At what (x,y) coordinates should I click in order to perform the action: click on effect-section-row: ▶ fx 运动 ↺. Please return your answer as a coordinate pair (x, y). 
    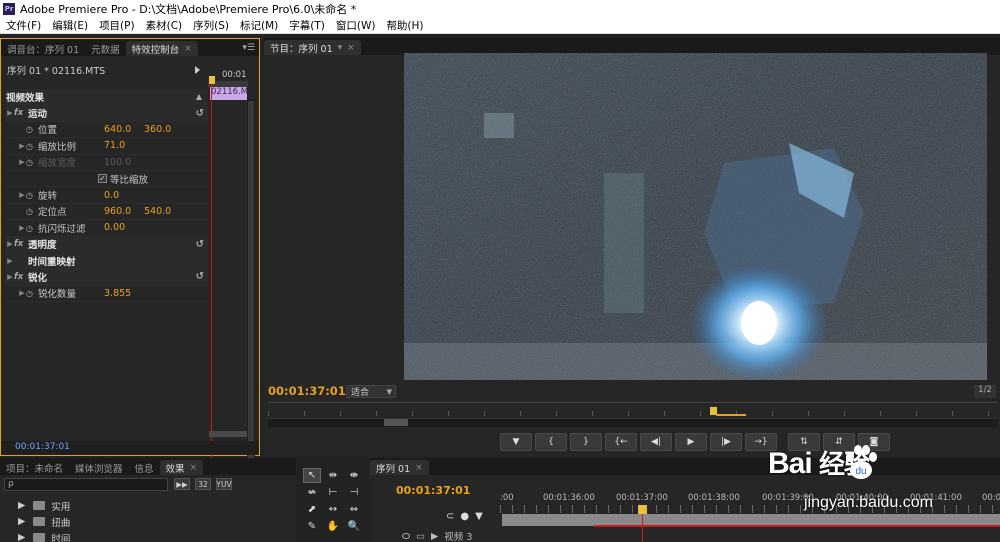
    Looking at the image, I should click on (107, 113).